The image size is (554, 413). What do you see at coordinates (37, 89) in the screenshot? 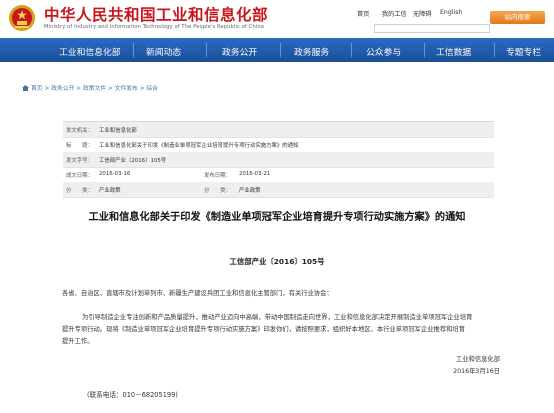
I see `breadcrumb-item-home: 首页` at bounding box center [37, 89].